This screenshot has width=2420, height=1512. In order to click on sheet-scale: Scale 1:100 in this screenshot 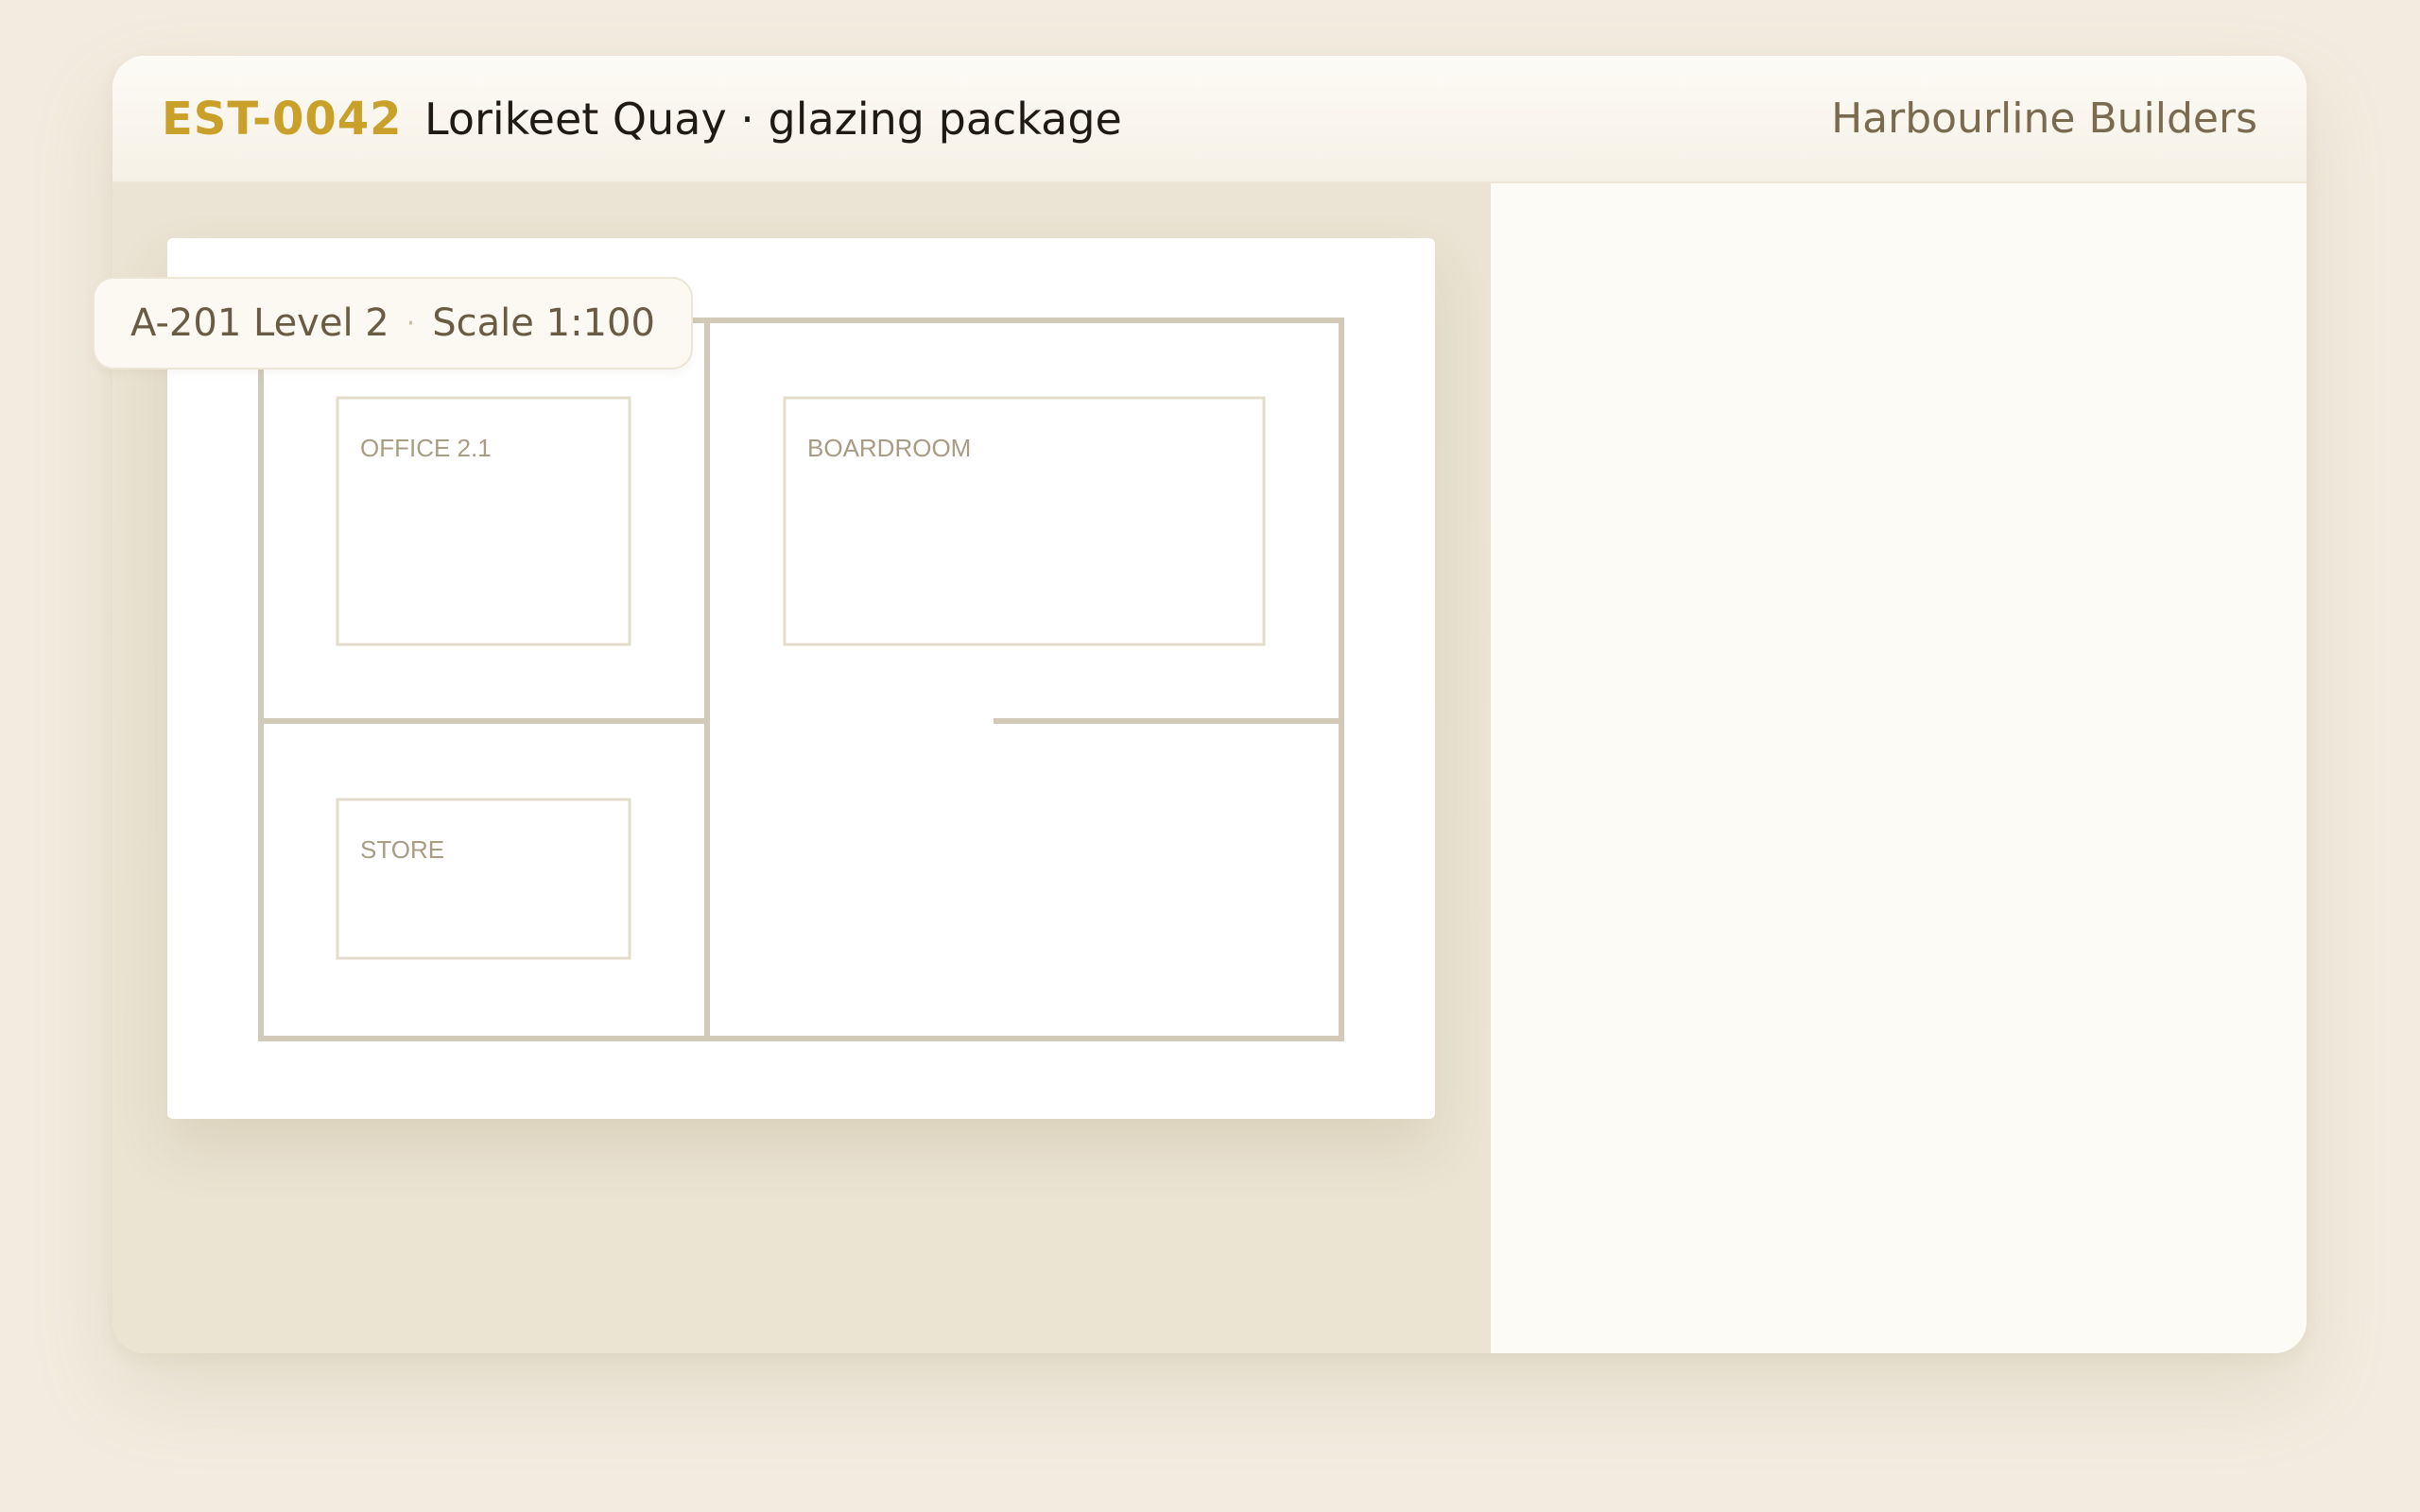, I will do `click(543, 323)`.